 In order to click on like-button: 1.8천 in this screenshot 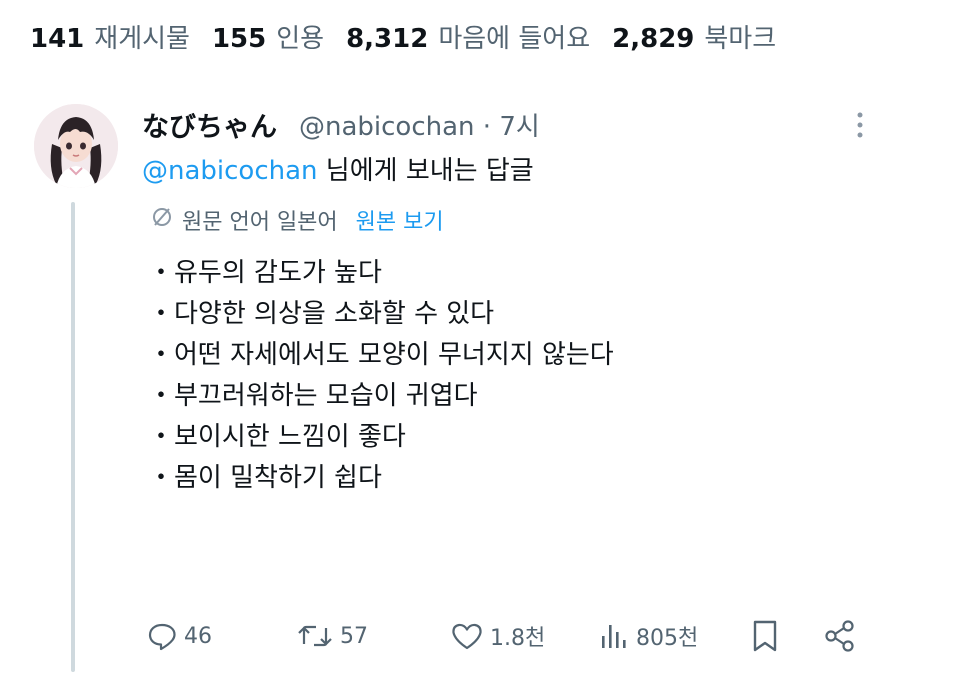, I will do `click(497, 636)`.